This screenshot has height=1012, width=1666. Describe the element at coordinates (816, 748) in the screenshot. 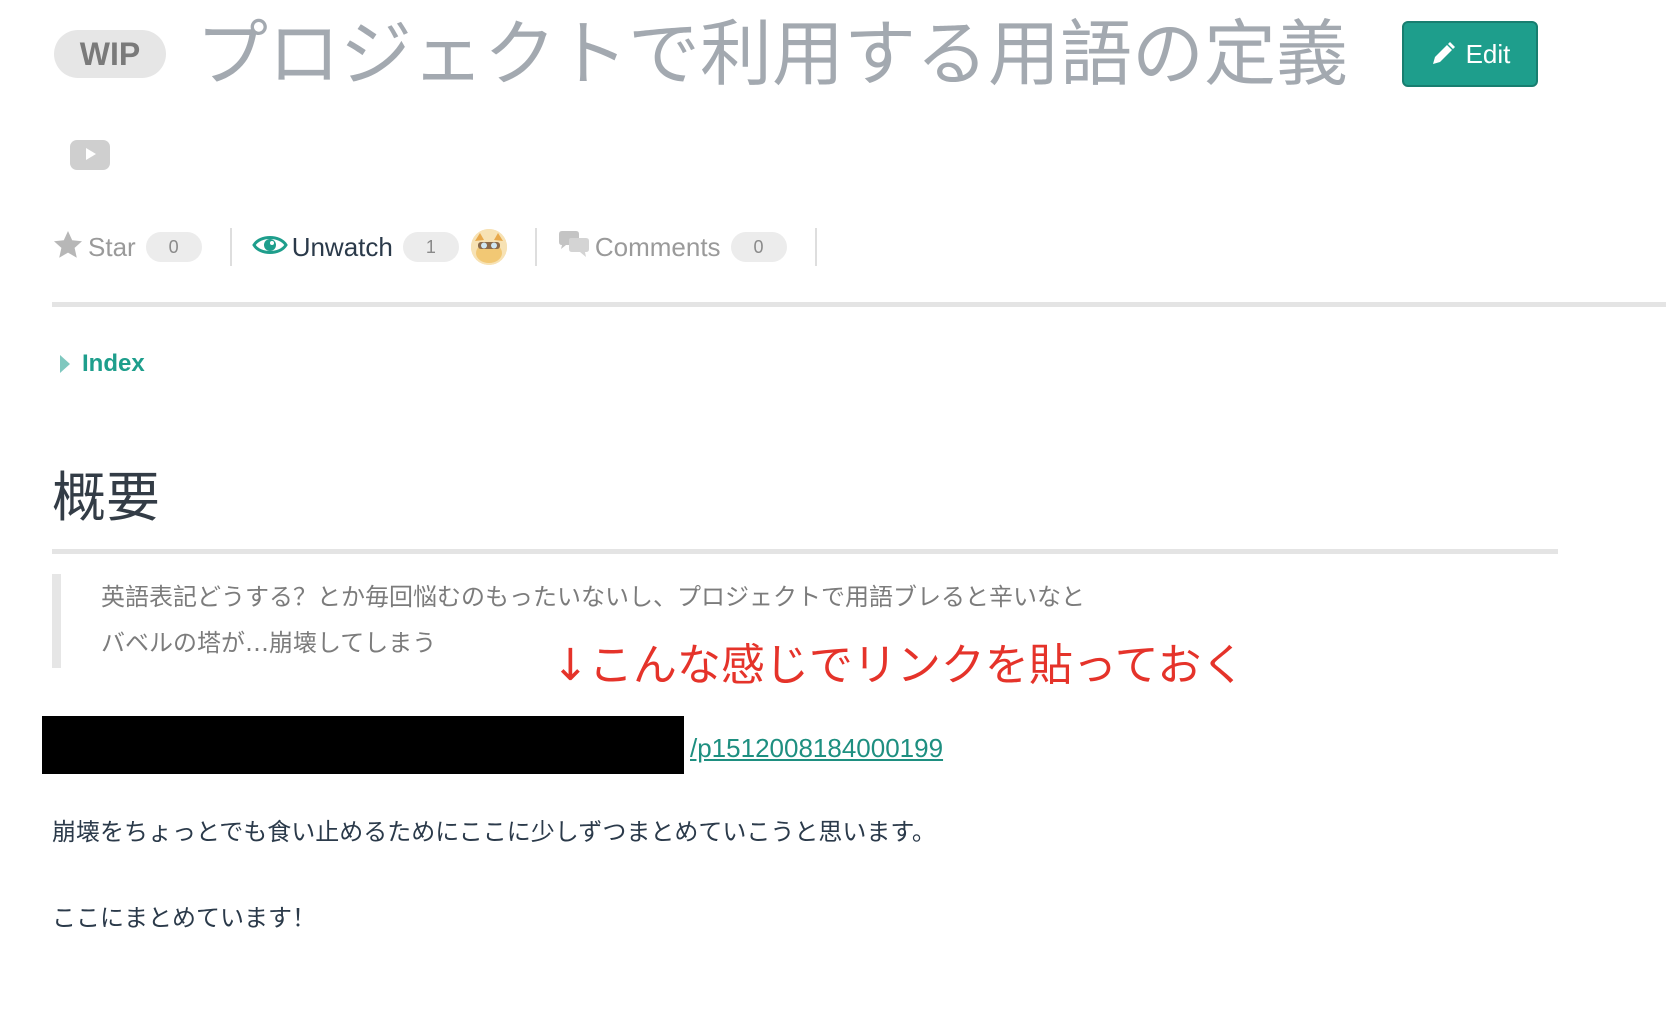

I see `post-link: /p1512008184000199` at that location.